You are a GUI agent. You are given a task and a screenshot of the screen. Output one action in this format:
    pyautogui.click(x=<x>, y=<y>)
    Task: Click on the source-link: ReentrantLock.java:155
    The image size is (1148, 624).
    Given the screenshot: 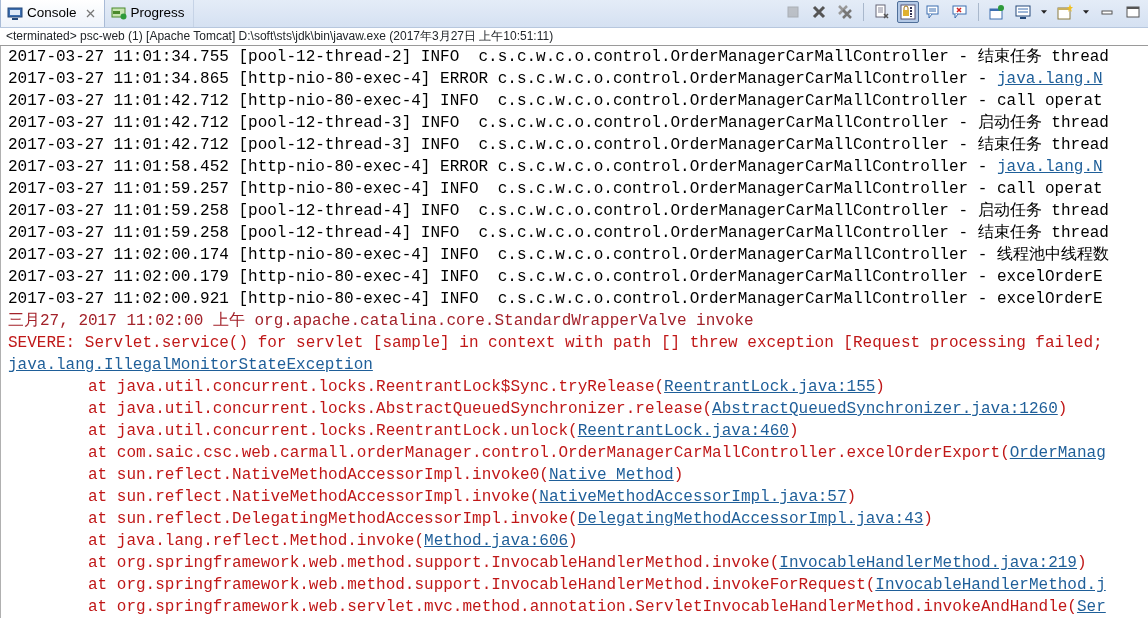 What is the action you would take?
    pyautogui.click(x=770, y=387)
    